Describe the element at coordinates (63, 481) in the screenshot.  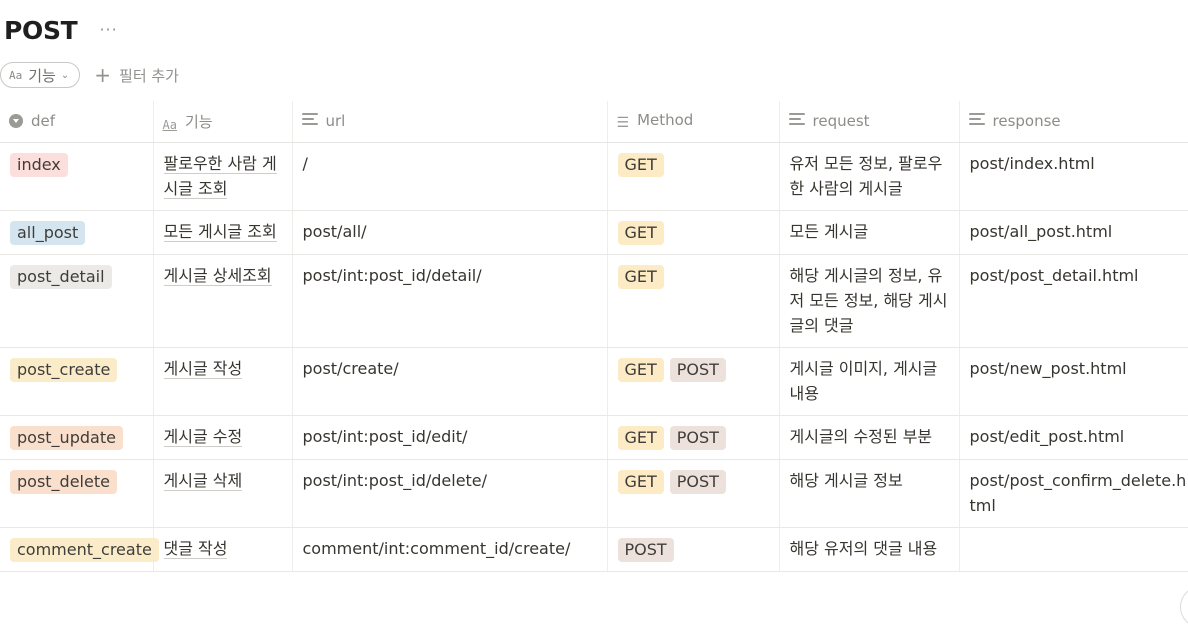
I see `def-tag: post_delete` at that location.